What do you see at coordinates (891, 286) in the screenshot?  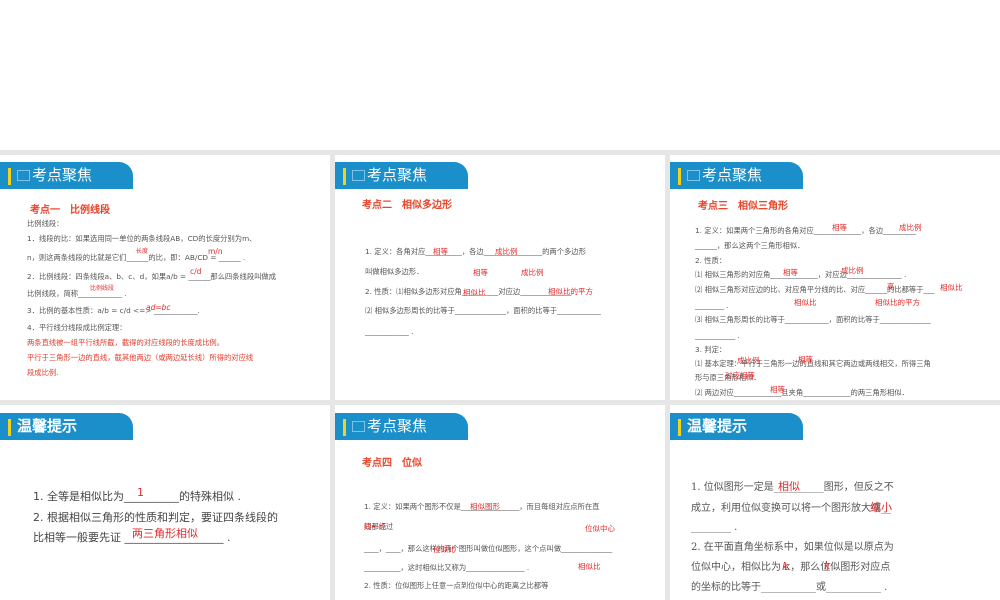 I see `answer: 高` at bounding box center [891, 286].